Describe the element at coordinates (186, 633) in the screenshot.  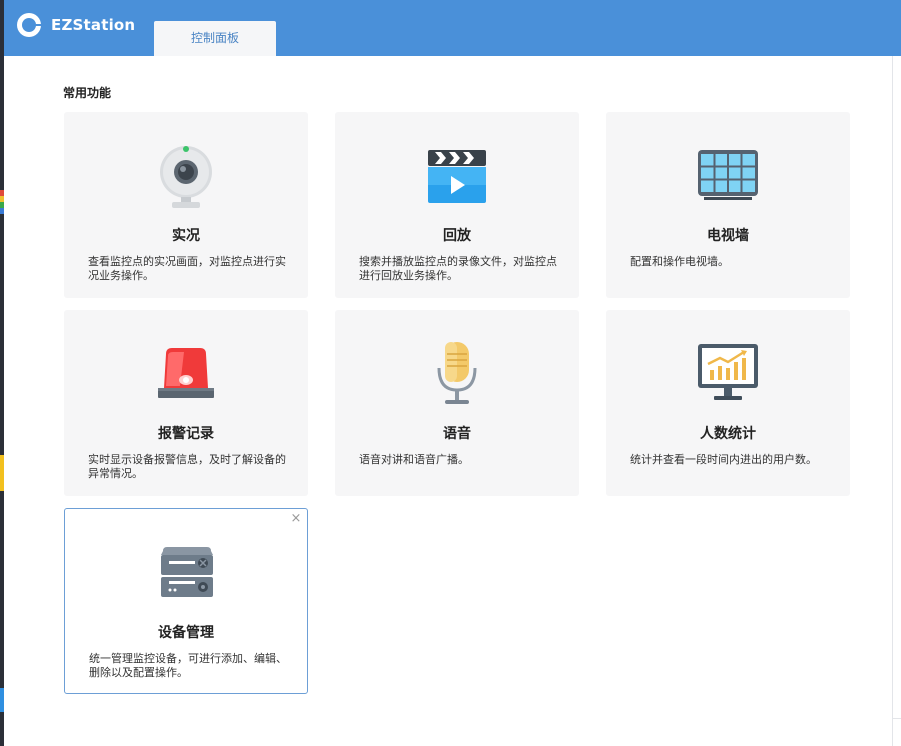
I see `card-title: 设备管理` at that location.